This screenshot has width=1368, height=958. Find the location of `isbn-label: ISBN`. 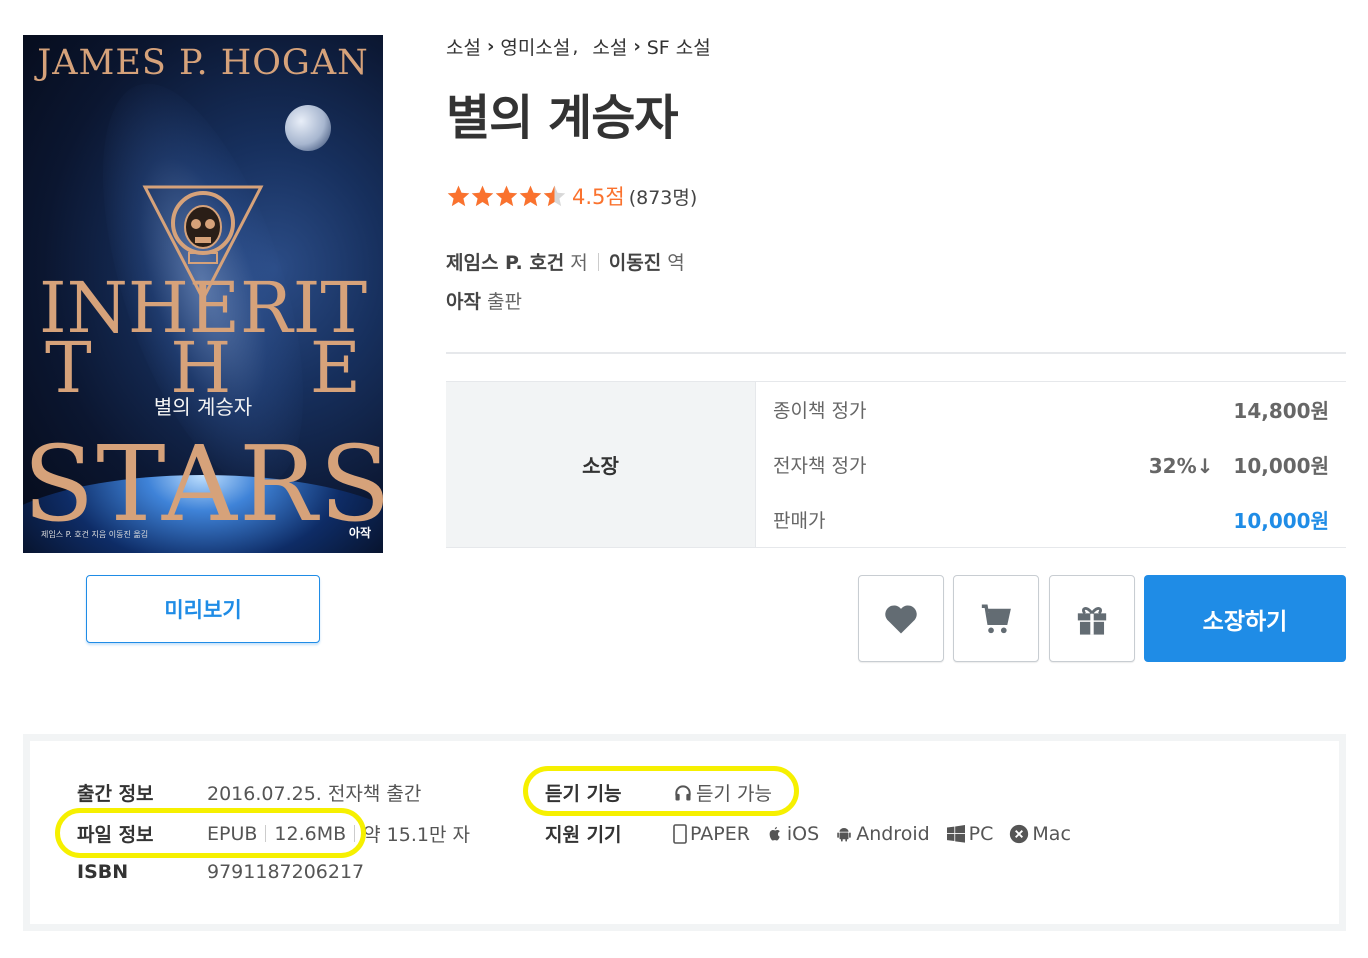

isbn-label: ISBN is located at coordinates (103, 872).